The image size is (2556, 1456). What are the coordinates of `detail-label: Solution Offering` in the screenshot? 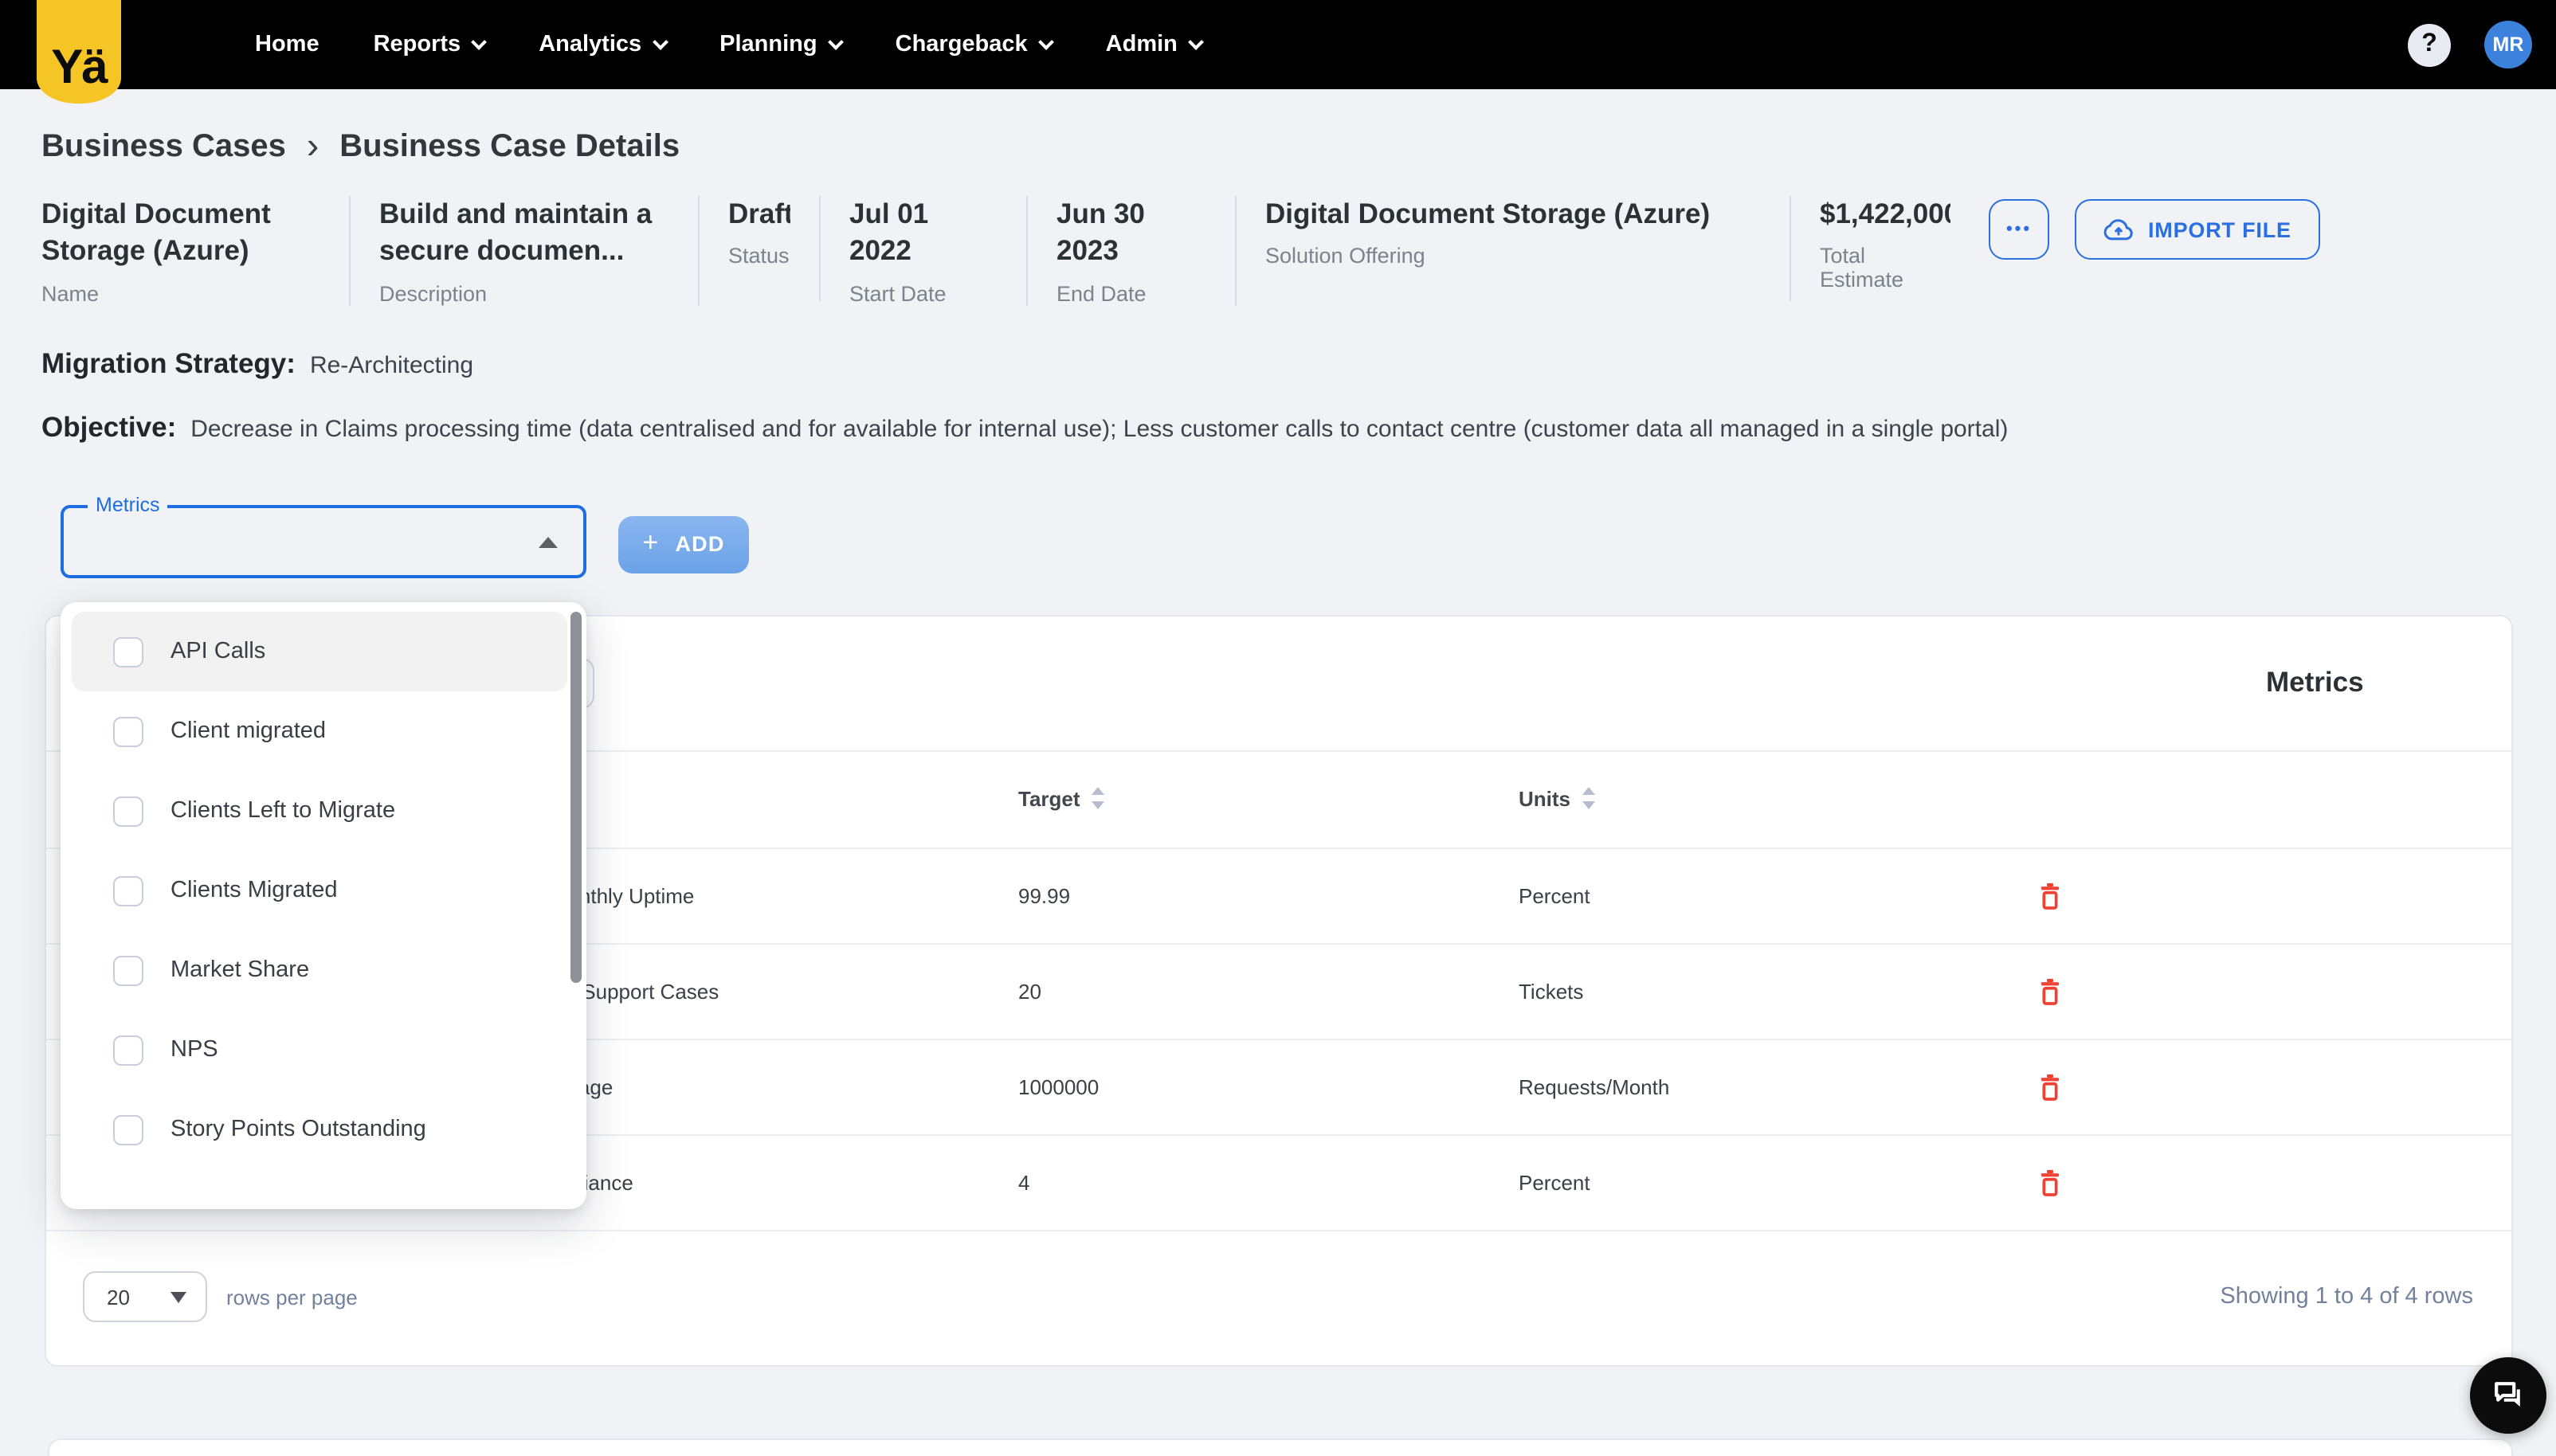 It's located at (1345, 256).